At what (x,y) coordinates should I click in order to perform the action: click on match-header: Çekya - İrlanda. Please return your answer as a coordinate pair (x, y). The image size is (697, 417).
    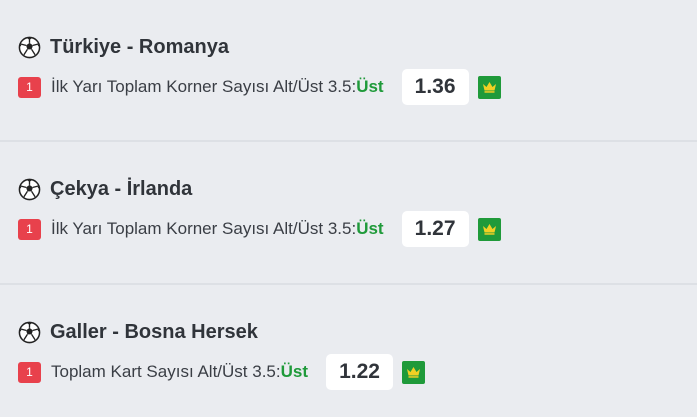
    Looking at the image, I should click on (105, 189).